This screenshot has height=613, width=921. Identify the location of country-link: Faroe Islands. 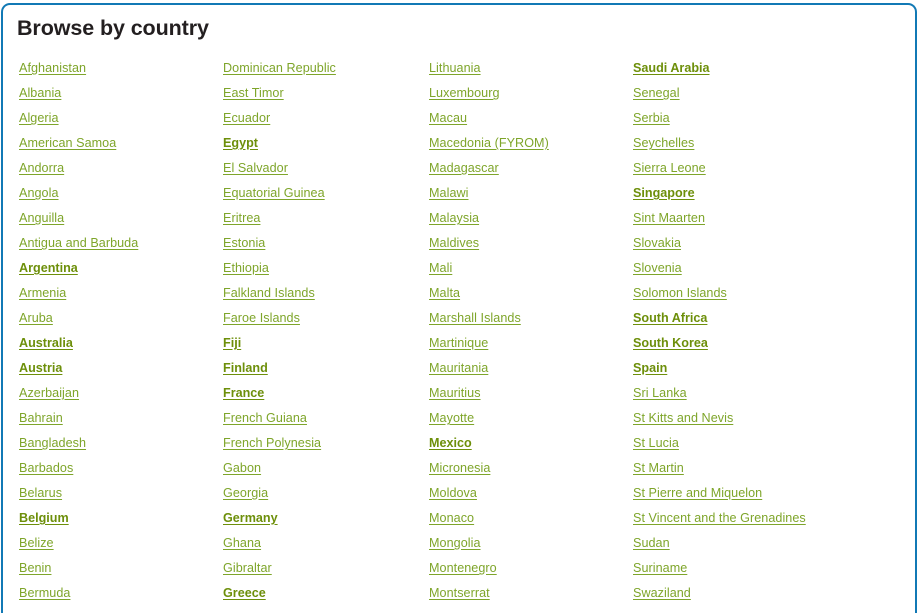
(261, 318).